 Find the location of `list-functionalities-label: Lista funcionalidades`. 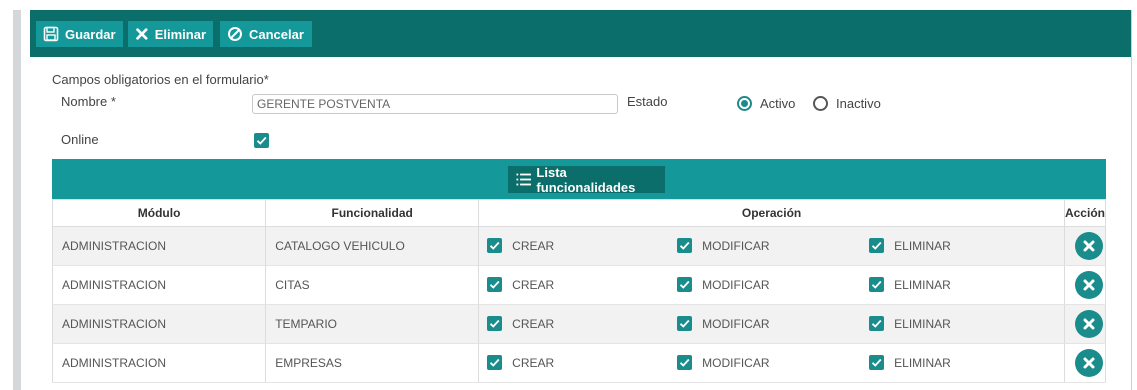

list-functionalities-label: Lista funcionalidades is located at coordinates (586, 179).